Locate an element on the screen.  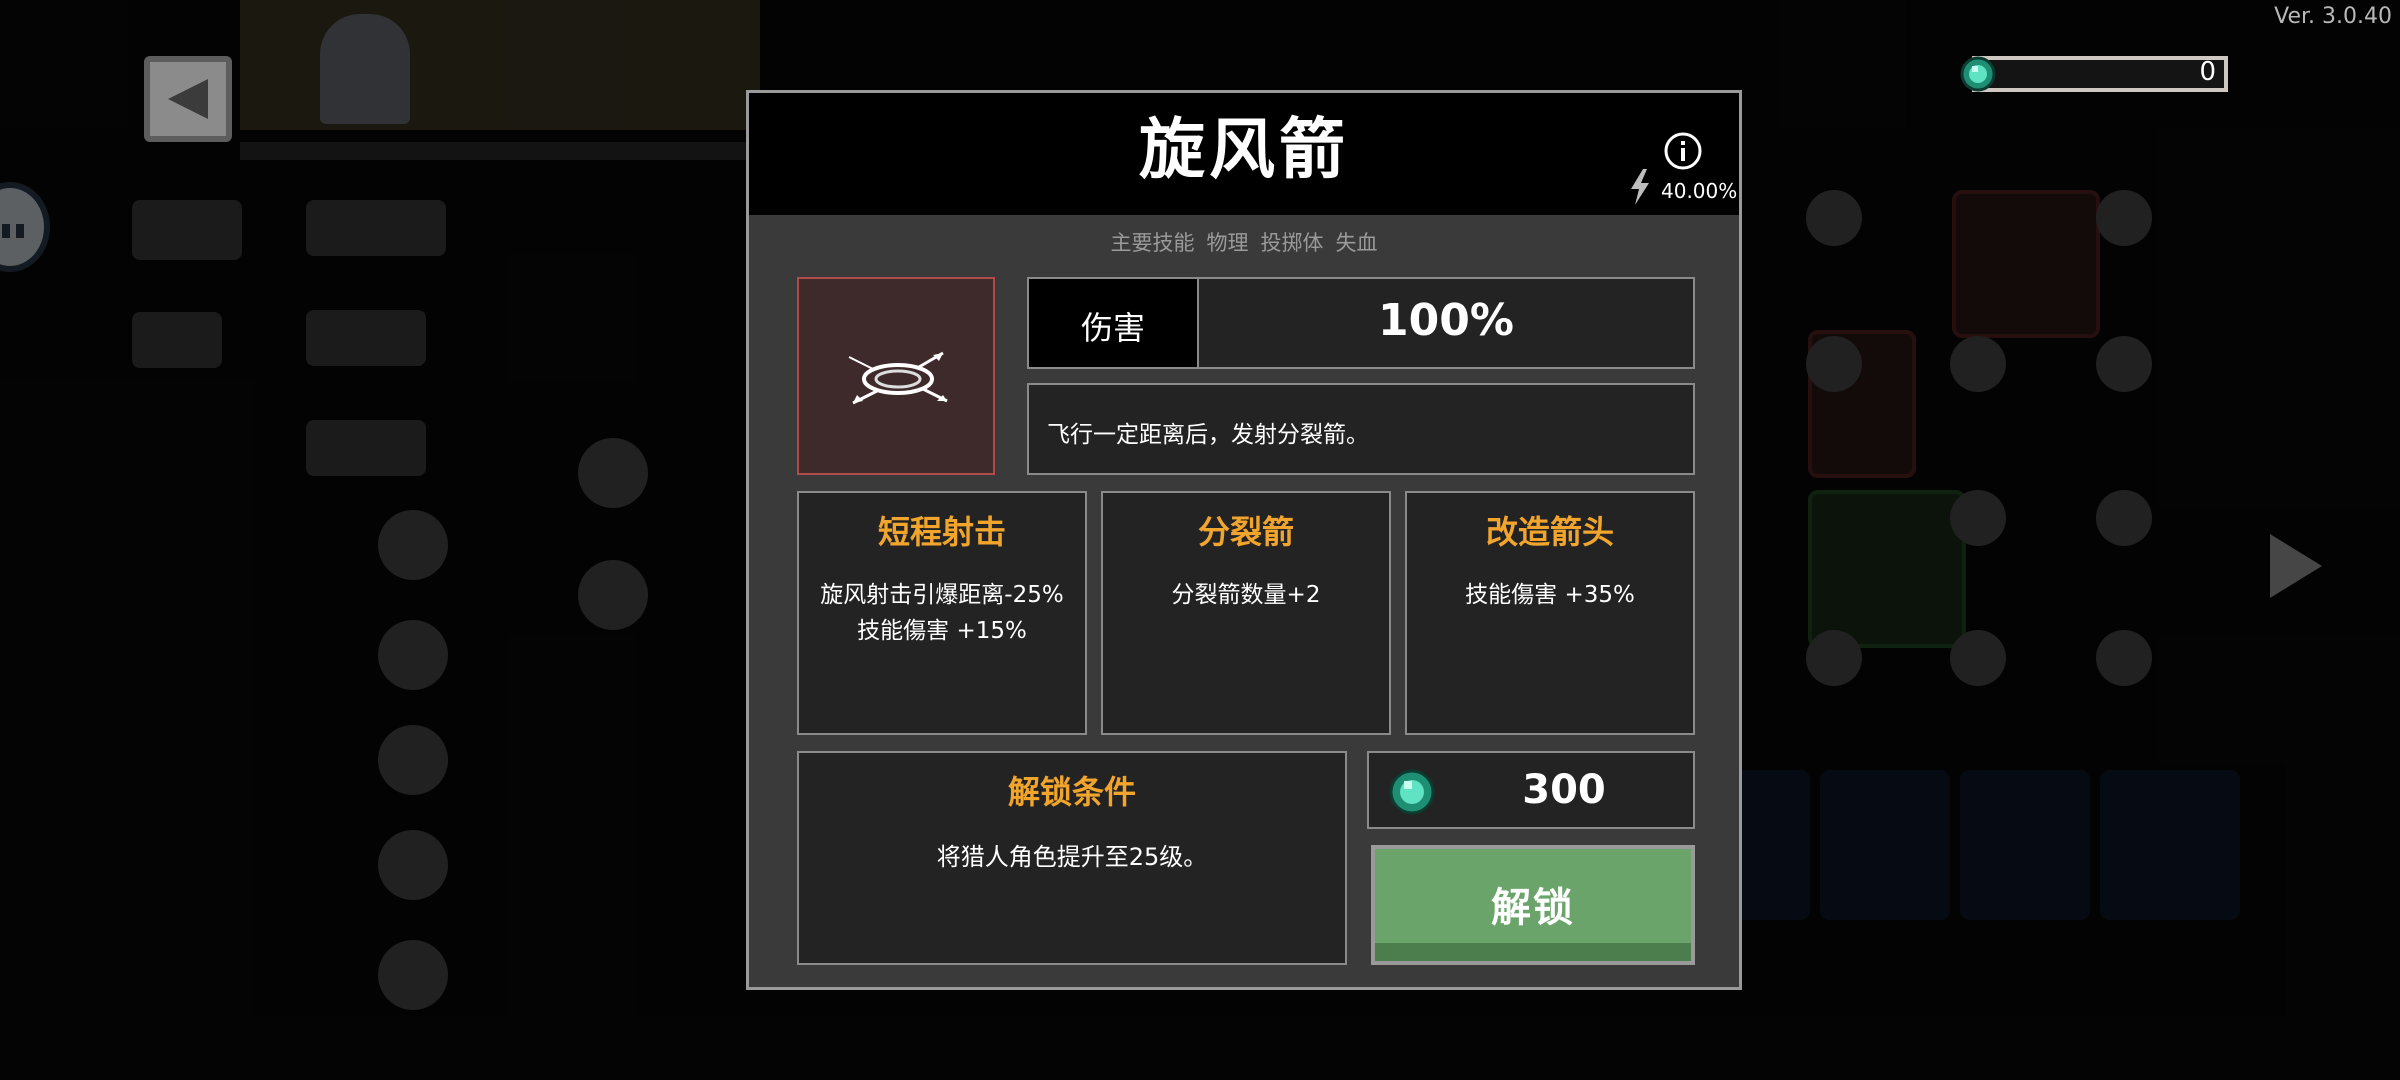
upgrade-title: 短程射击 is located at coordinates (941, 532).